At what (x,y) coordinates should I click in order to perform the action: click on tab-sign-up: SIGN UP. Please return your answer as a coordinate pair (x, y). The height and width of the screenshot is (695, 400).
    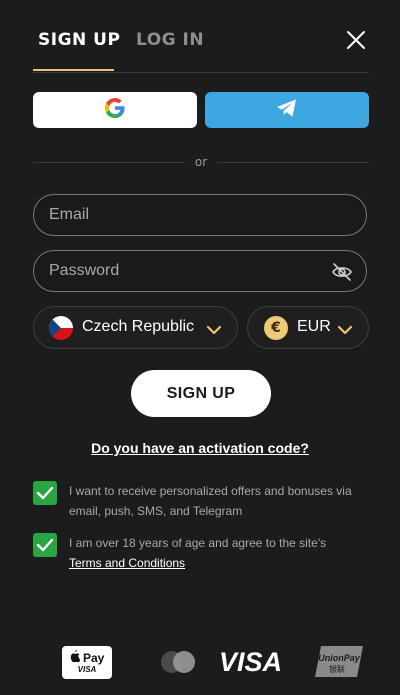
    Looking at the image, I should click on (79, 40).